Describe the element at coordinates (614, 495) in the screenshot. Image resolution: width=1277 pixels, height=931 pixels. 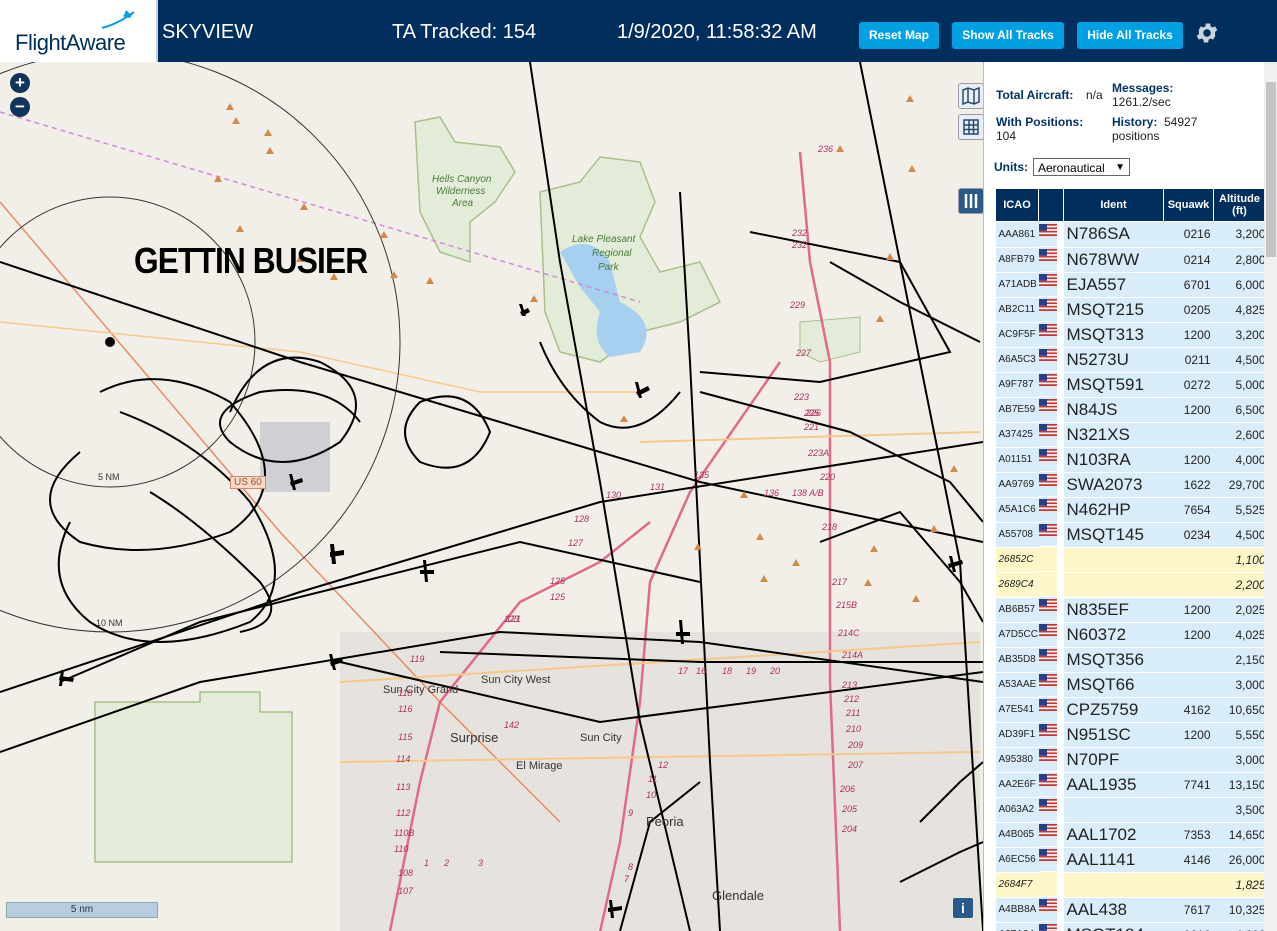
I see `road-number-label: 130` at that location.